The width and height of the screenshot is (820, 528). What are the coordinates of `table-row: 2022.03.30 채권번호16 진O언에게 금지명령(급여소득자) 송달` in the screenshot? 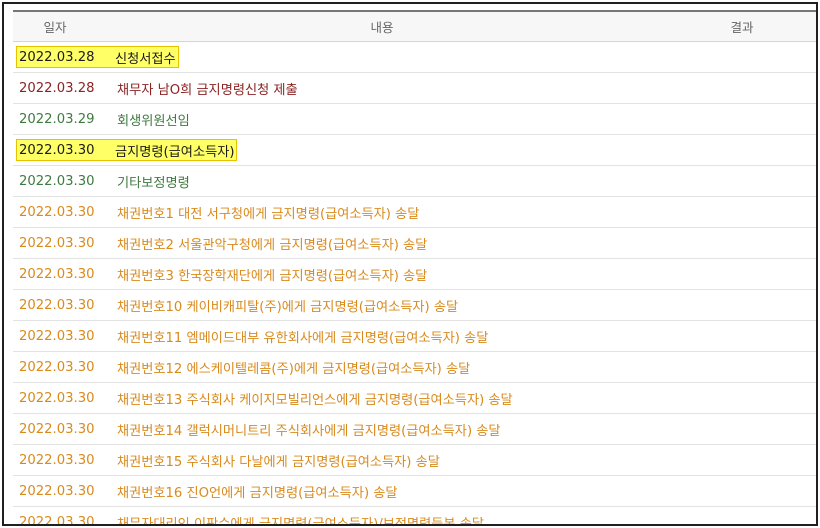 It's located at (414, 491).